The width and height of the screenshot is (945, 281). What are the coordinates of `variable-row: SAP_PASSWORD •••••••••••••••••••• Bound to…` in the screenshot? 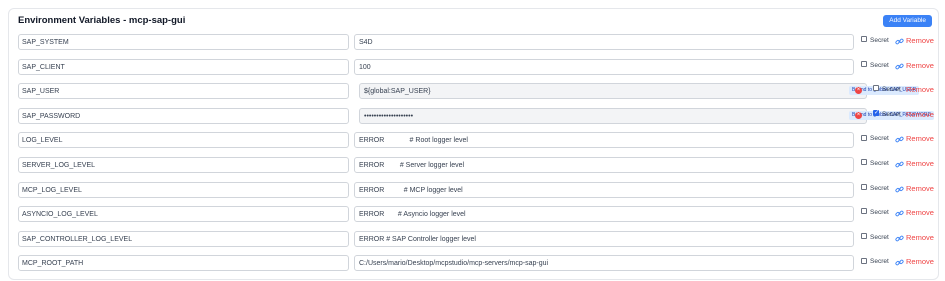 It's located at (473, 116).